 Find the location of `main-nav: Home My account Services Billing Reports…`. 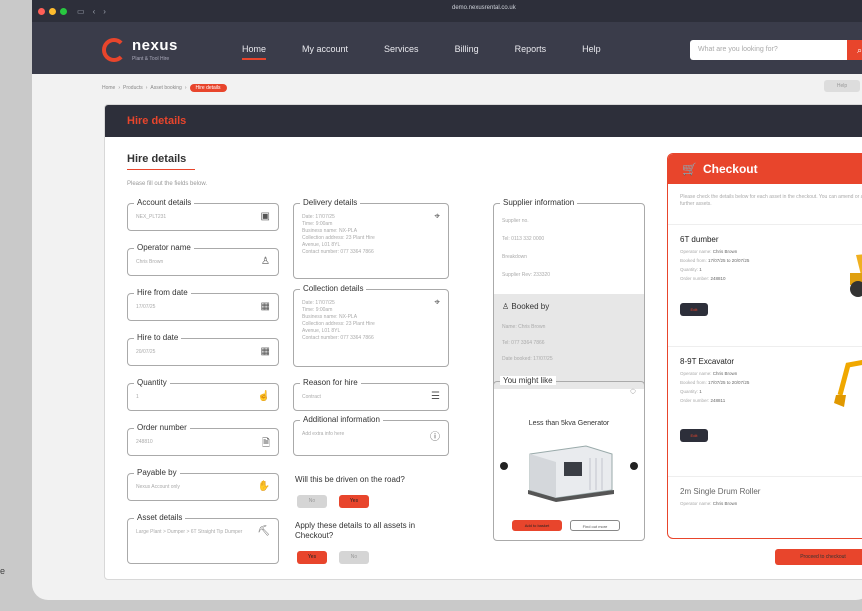

main-nav: Home My account Services Billing Reports… is located at coordinates (421, 52).